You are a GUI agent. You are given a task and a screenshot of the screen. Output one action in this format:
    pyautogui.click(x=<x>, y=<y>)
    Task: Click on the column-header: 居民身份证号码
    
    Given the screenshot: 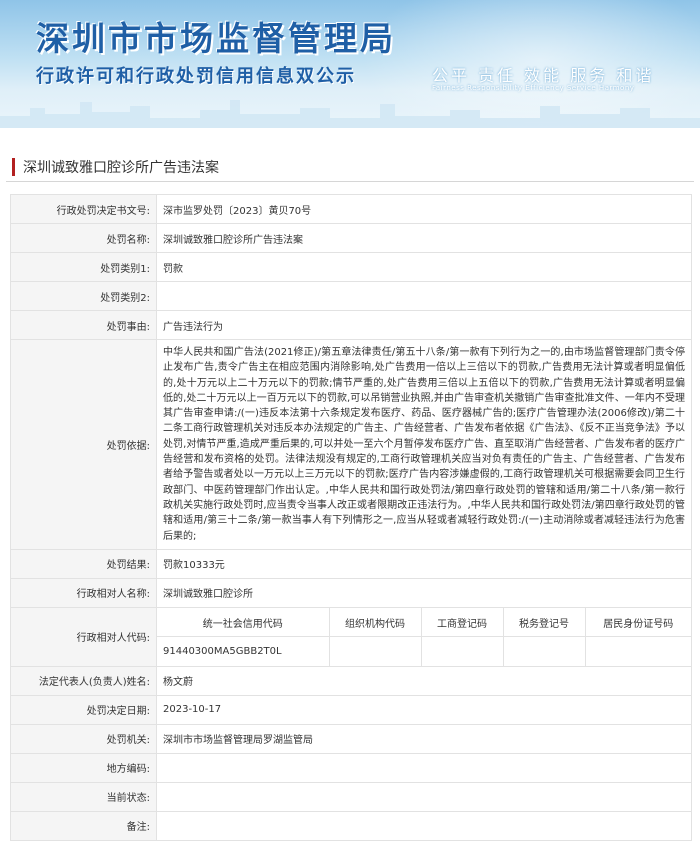 What is the action you would take?
    pyautogui.click(x=638, y=622)
    